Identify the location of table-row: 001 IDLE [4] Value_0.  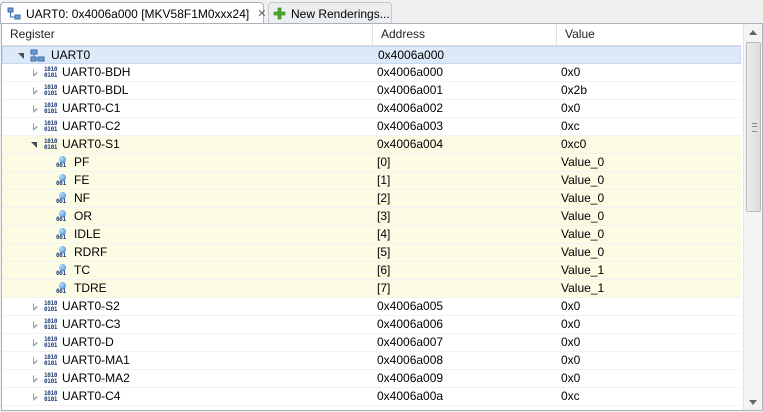
(371, 235).